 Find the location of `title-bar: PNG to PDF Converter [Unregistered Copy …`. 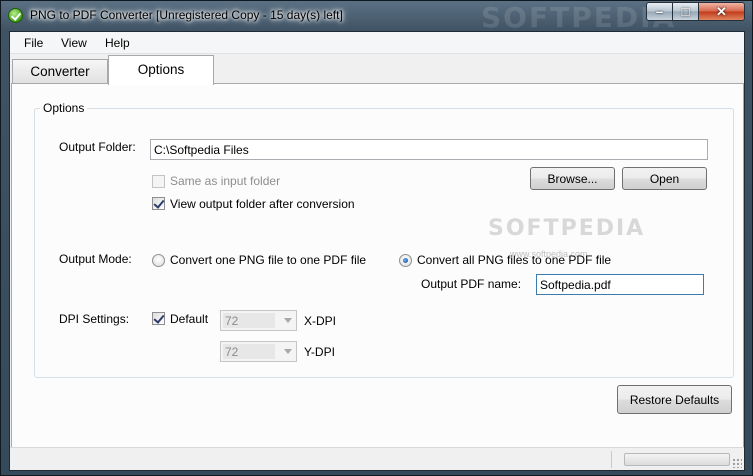

title-bar: PNG to PDF Converter [Unregistered Copy … is located at coordinates (376, 17).